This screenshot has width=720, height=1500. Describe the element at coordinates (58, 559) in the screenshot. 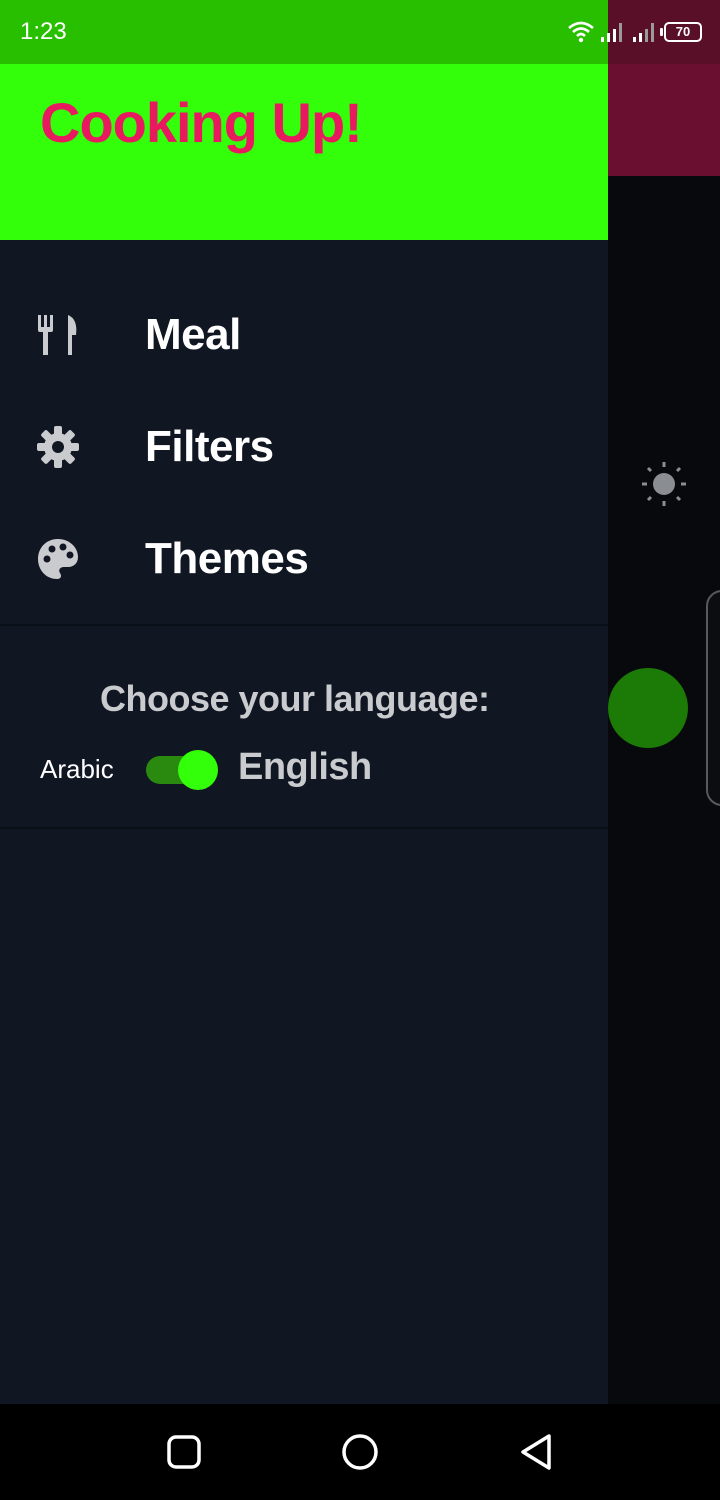

I see `palette-icon` at that location.